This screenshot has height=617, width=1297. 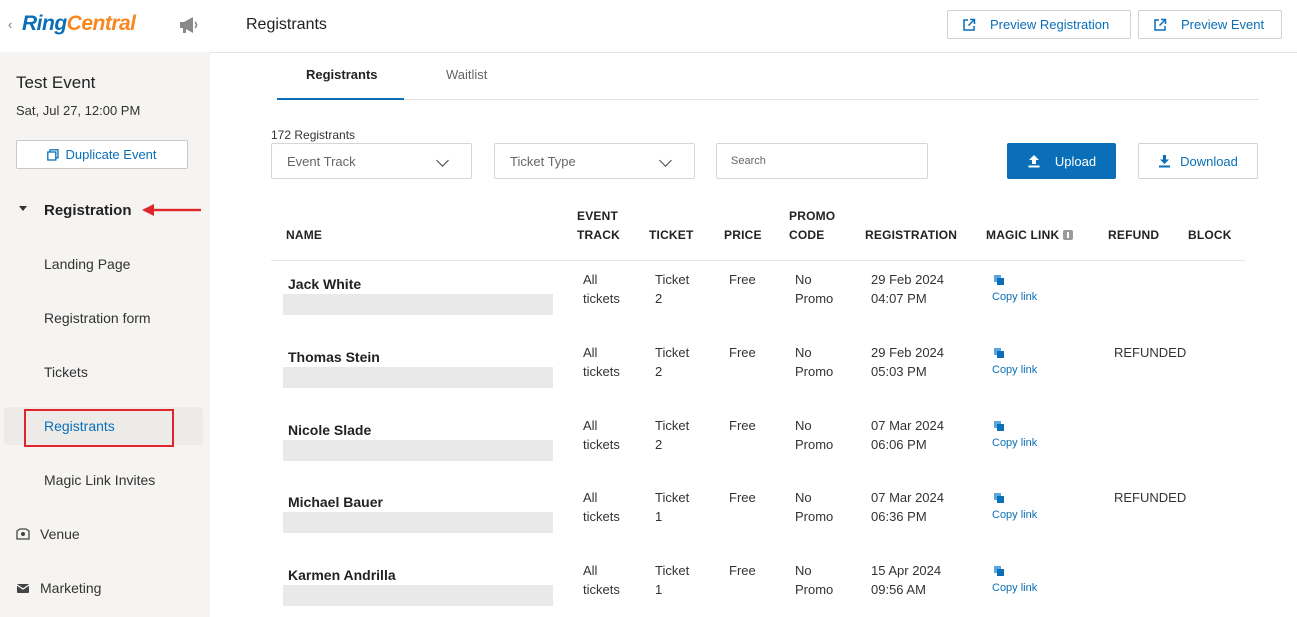 What do you see at coordinates (304, 235) in the screenshot?
I see `column-name: NAME` at bounding box center [304, 235].